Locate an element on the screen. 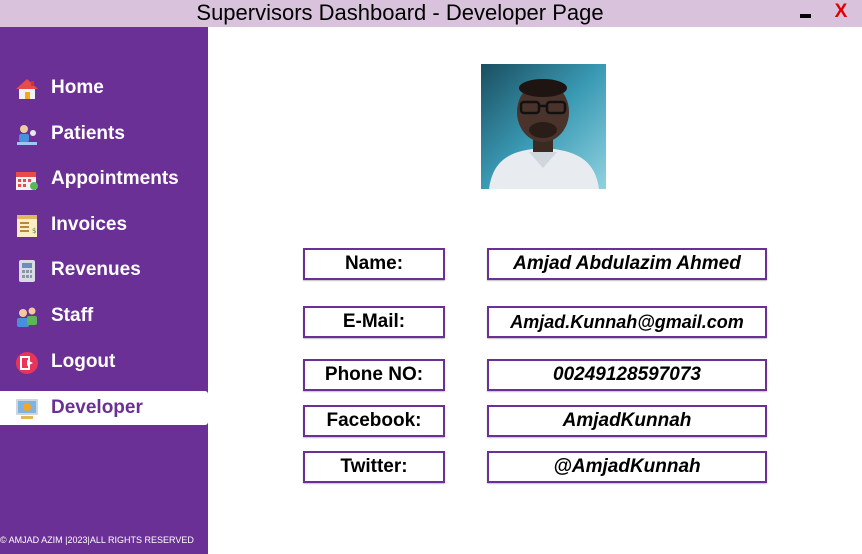 The image size is (862, 554). sidebar-item-logout: Logout is located at coordinates (104, 362).